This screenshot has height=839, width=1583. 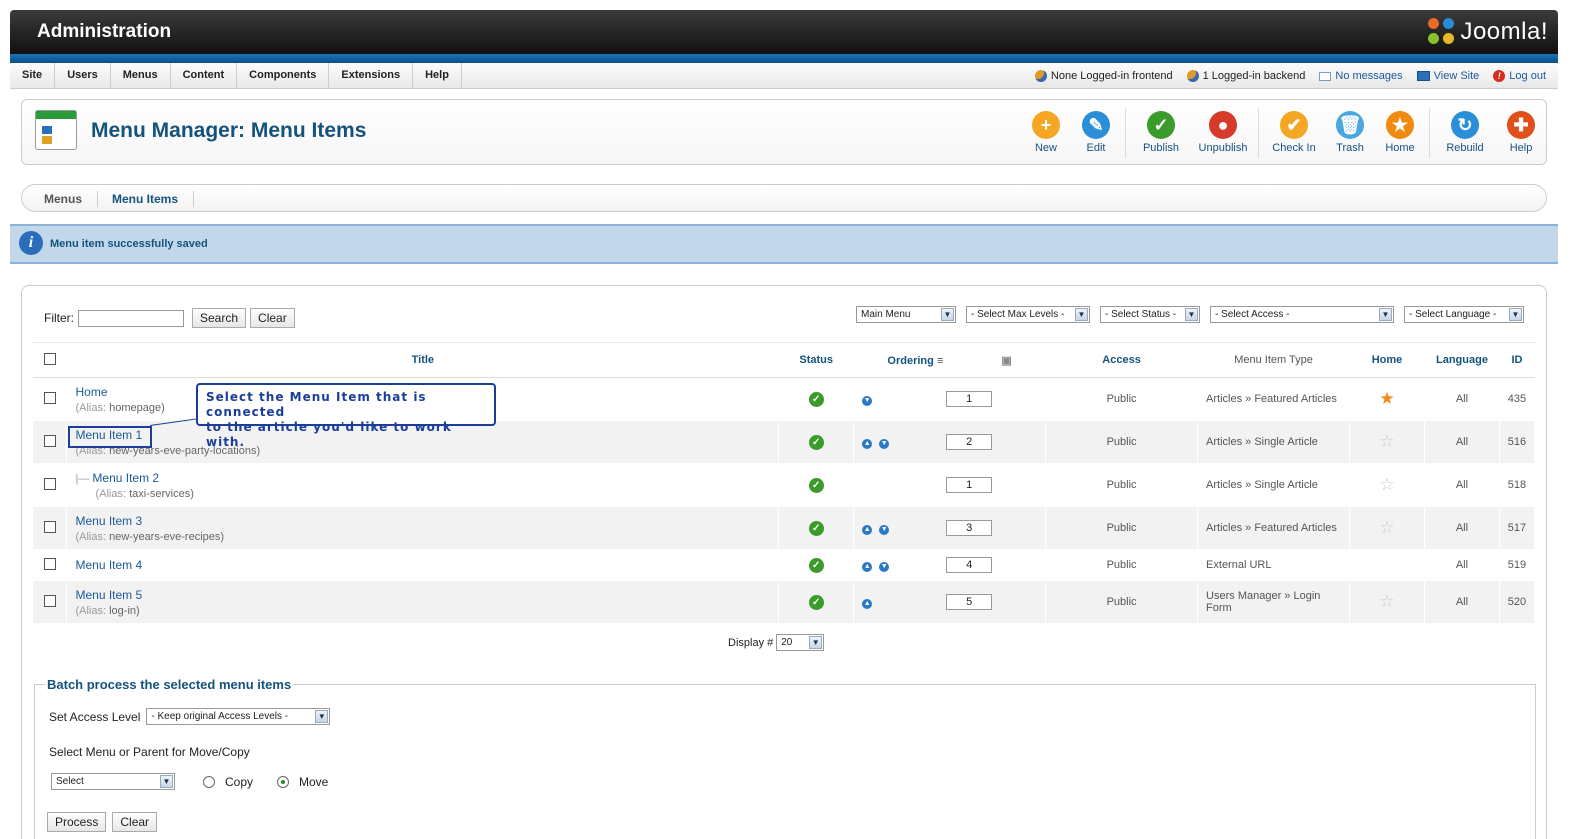 What do you see at coordinates (209, 781) in the screenshot?
I see `copy-radio` at bounding box center [209, 781].